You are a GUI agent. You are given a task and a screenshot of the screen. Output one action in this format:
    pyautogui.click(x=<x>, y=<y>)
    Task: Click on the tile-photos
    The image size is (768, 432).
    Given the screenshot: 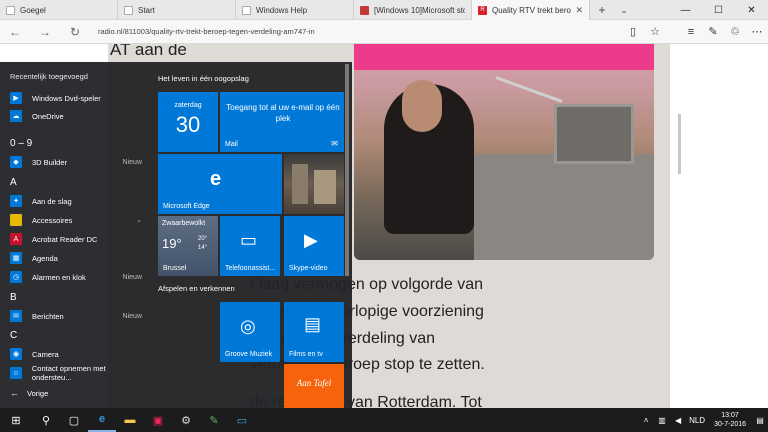 What is the action you would take?
    pyautogui.click(x=314, y=184)
    